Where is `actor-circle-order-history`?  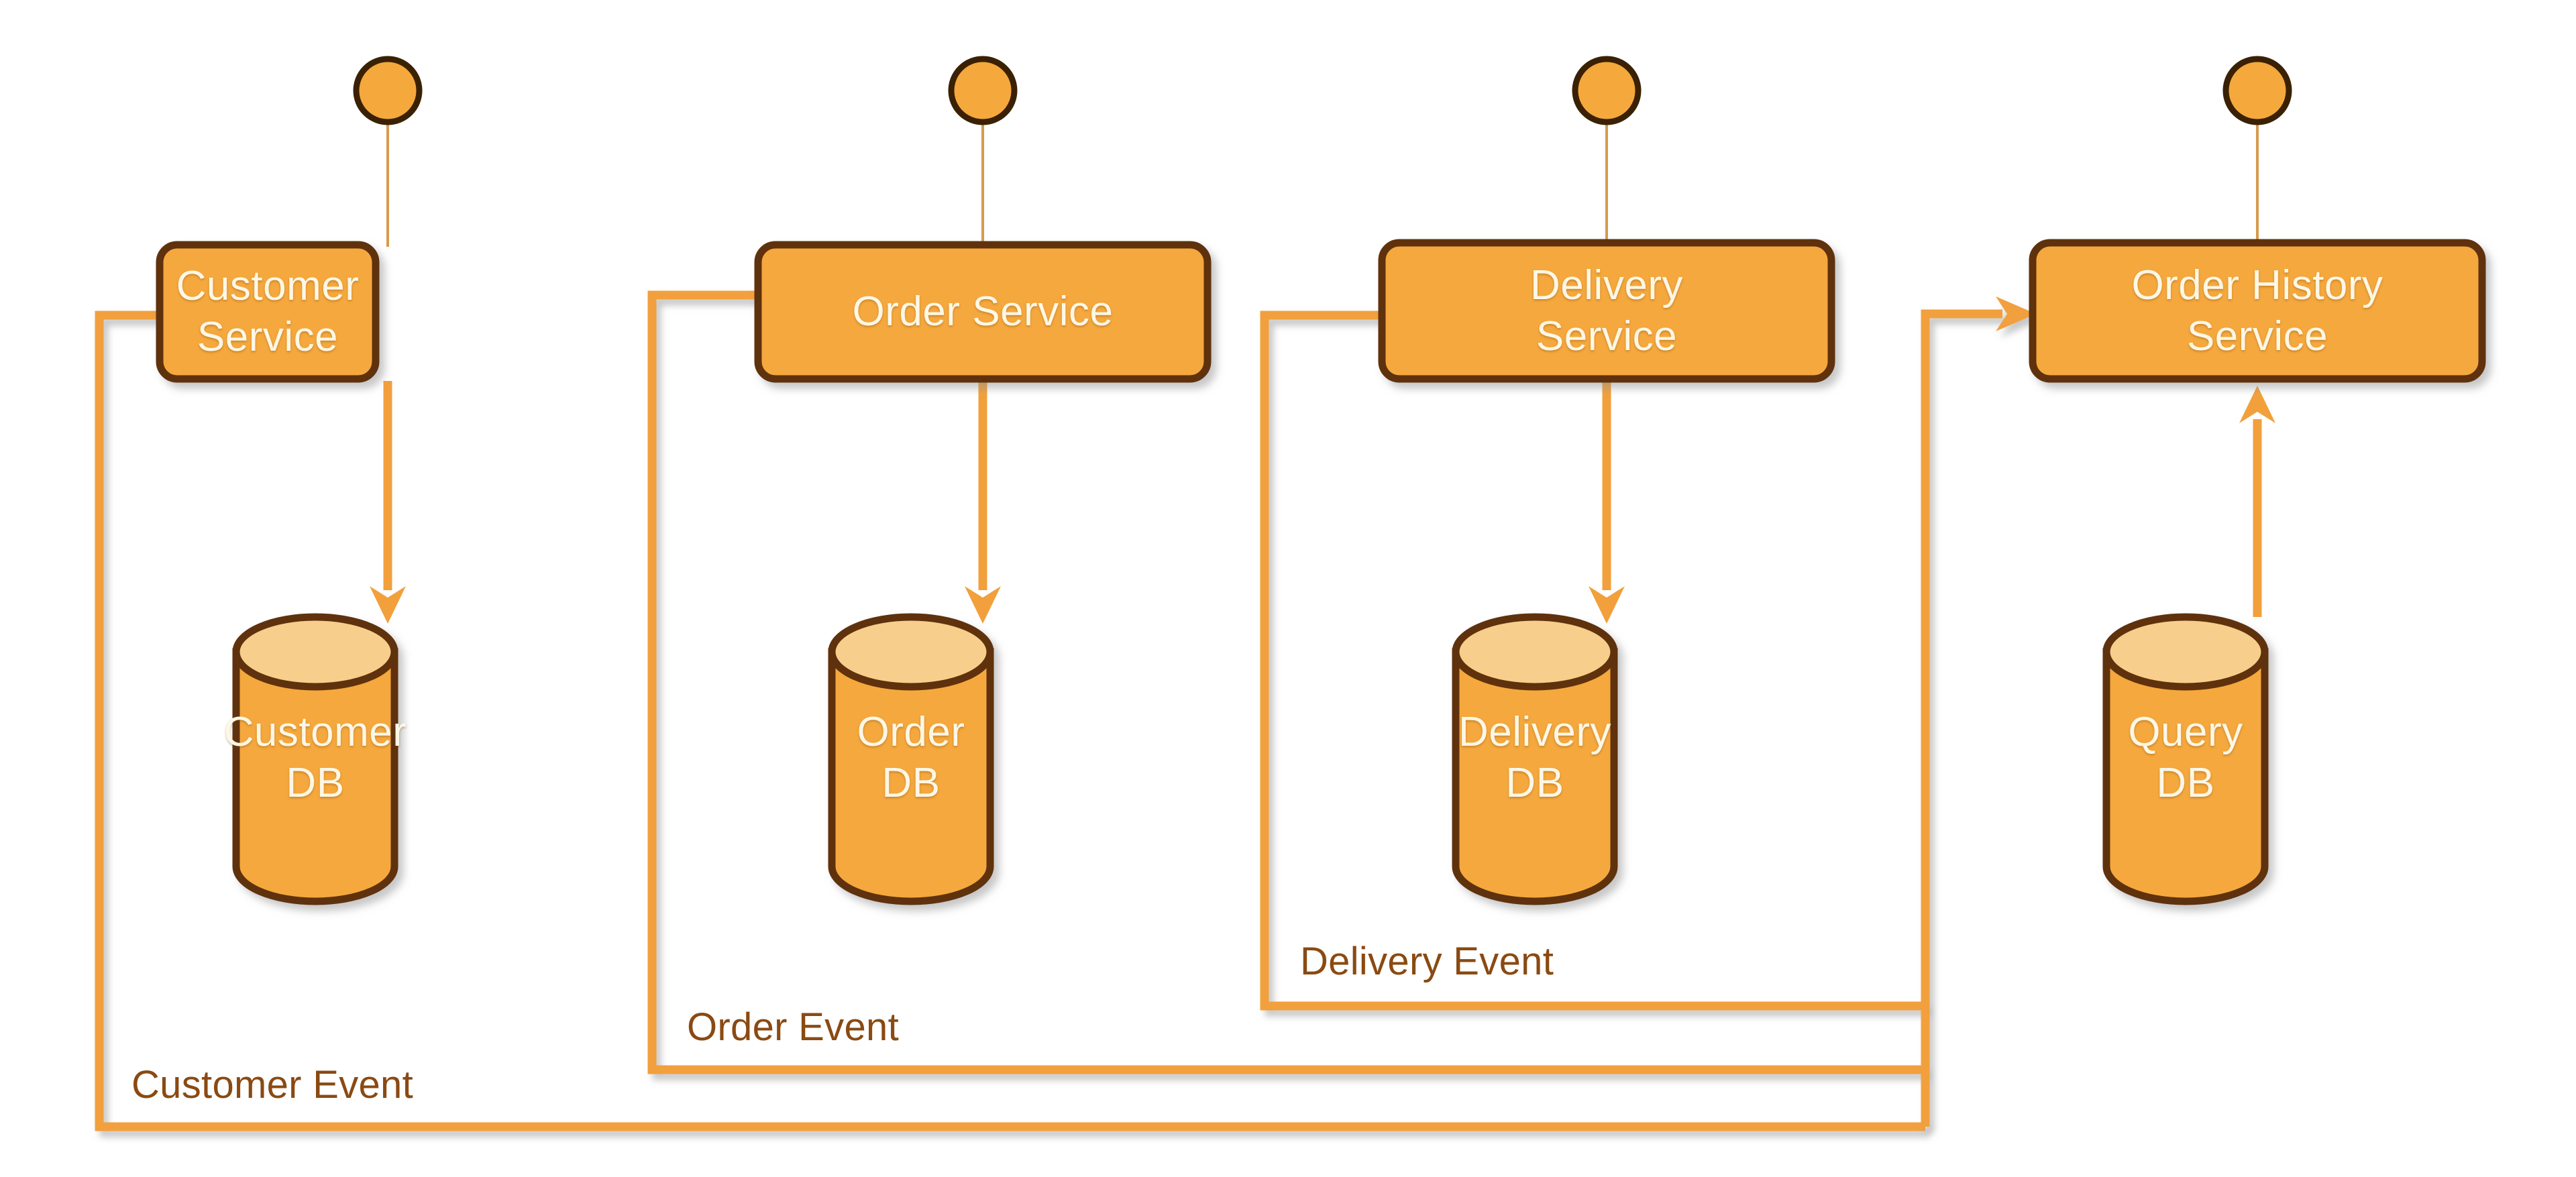 actor-circle-order-history is located at coordinates (2257, 90).